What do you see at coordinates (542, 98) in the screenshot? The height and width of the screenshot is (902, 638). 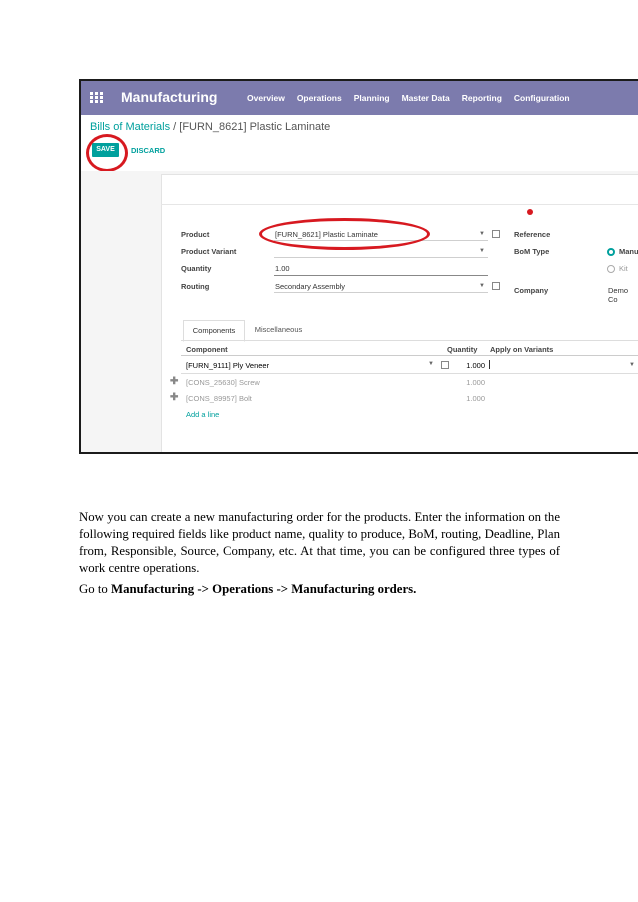 I see `menu-configuration: Configuration` at bounding box center [542, 98].